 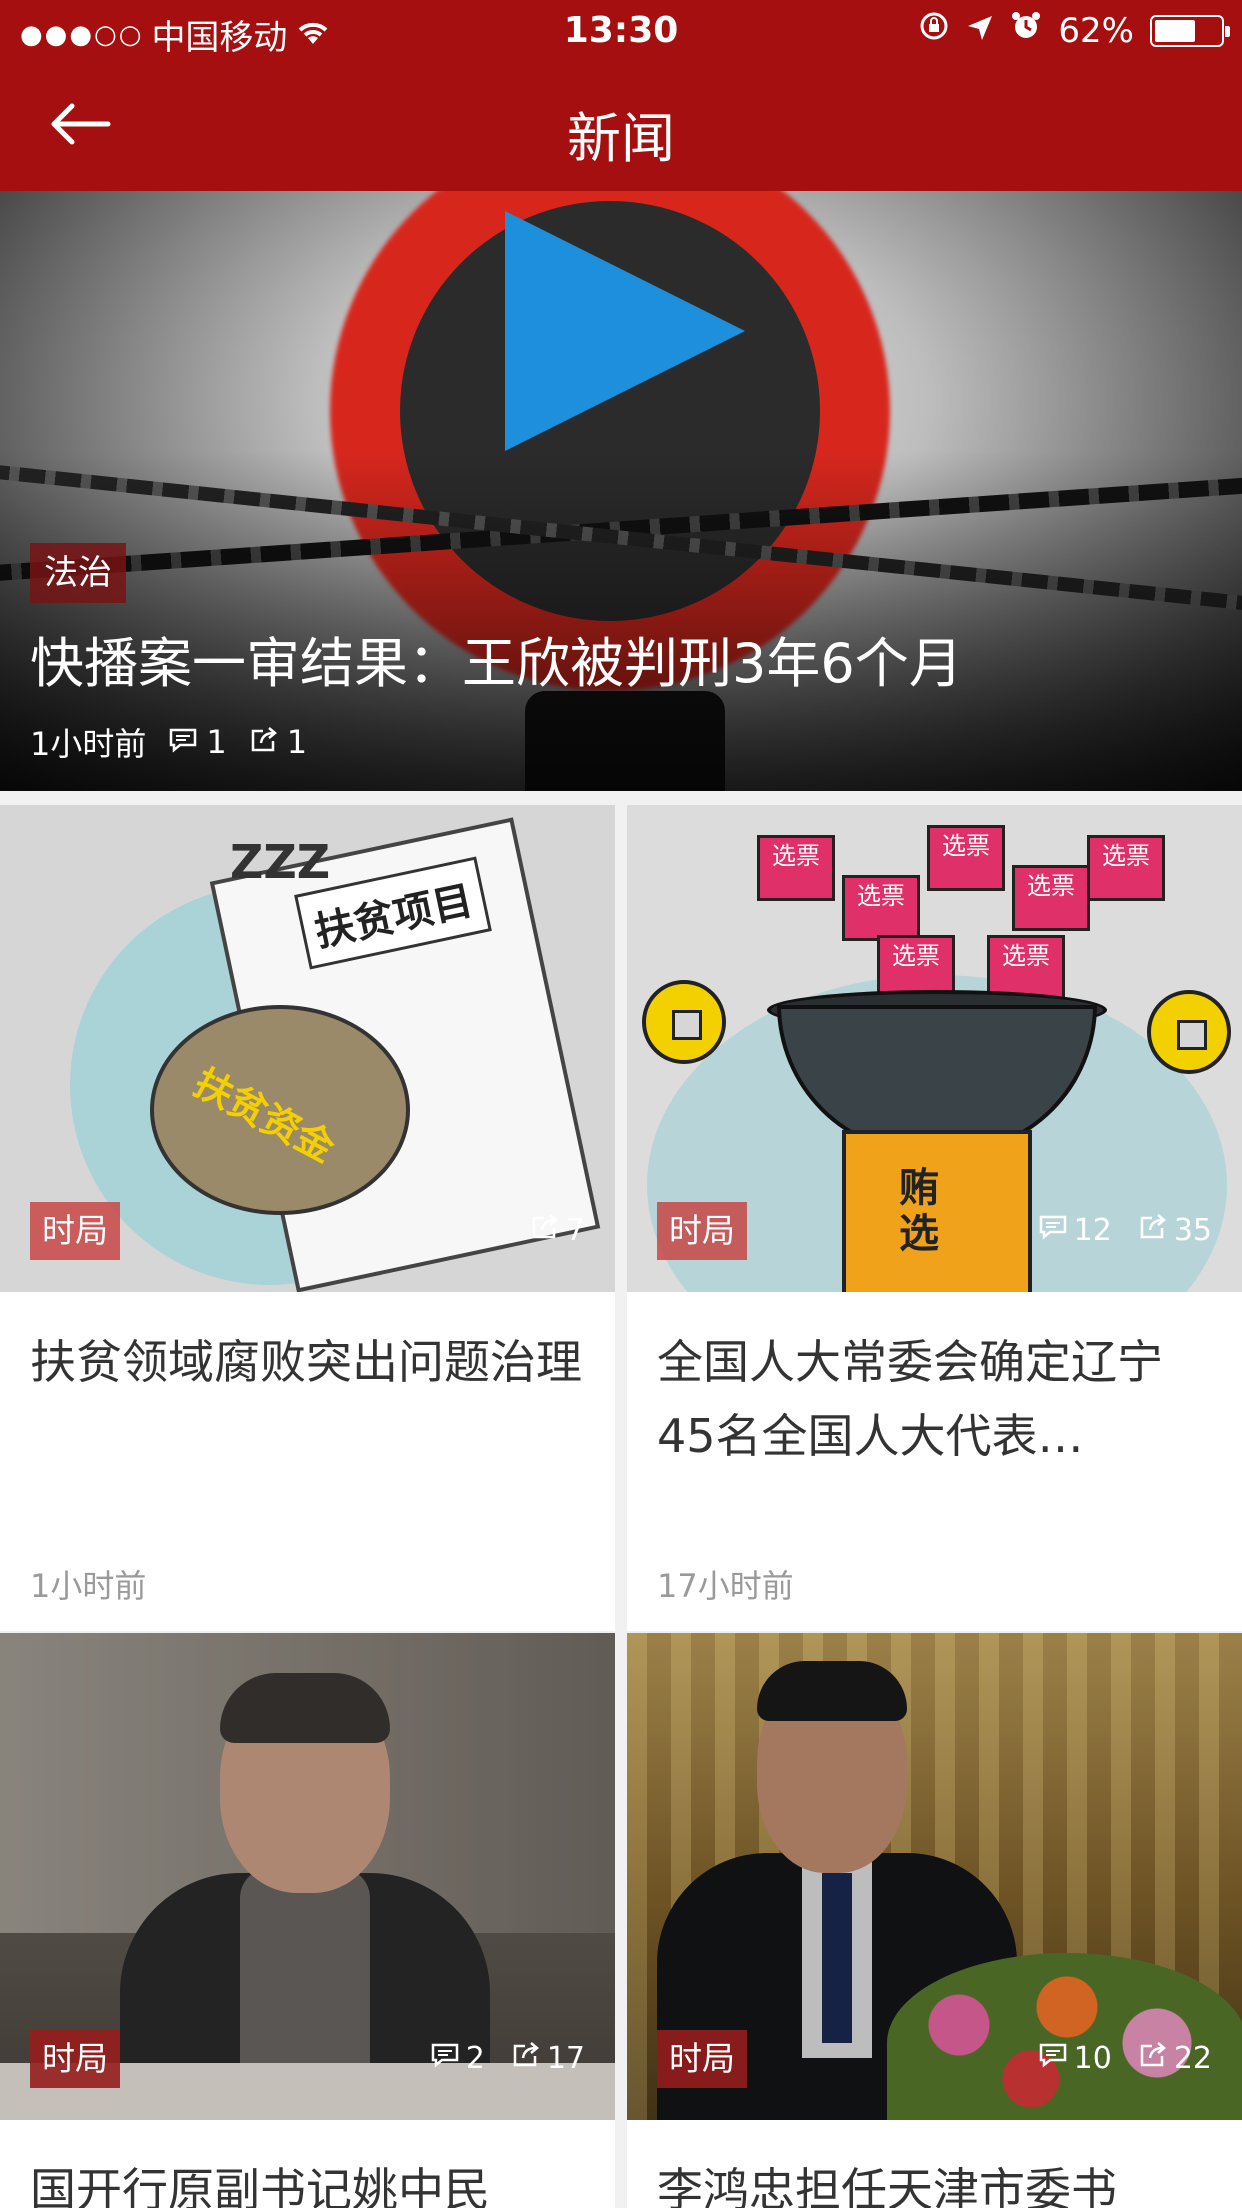 What do you see at coordinates (280, 862) in the screenshot?
I see `illustration-zzz: ZZZ` at bounding box center [280, 862].